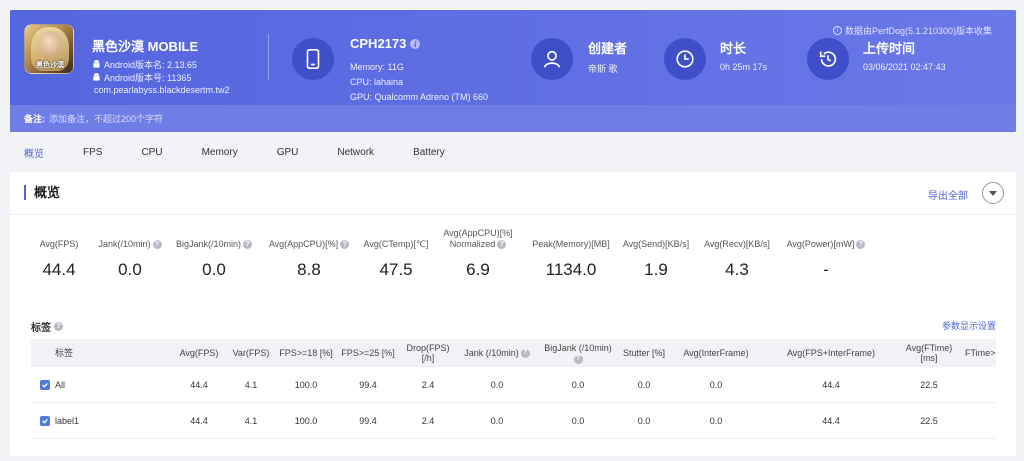 Image resolution: width=1024 pixels, height=461 pixels. I want to click on row-tag-name: label1, so click(67, 420).